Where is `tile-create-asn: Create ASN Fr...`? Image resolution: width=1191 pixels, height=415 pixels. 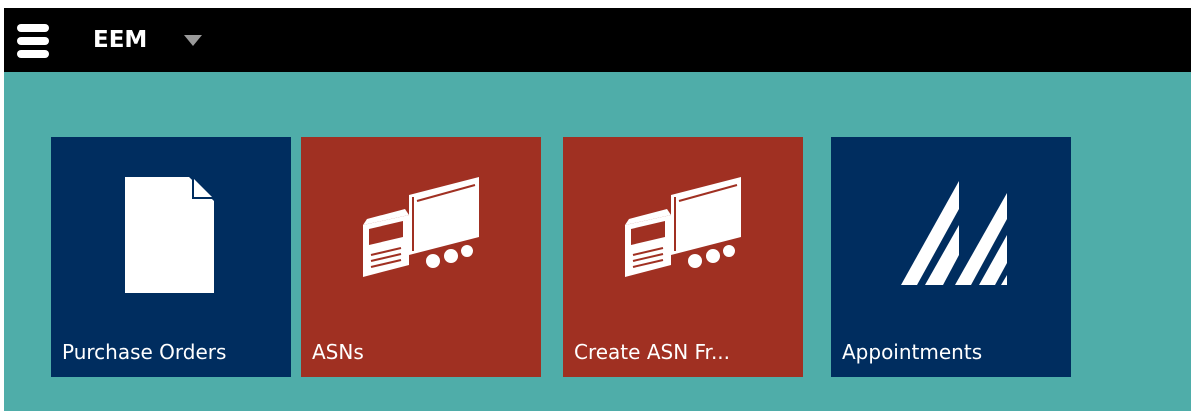 tile-create-asn: Create ASN Fr... is located at coordinates (683, 257).